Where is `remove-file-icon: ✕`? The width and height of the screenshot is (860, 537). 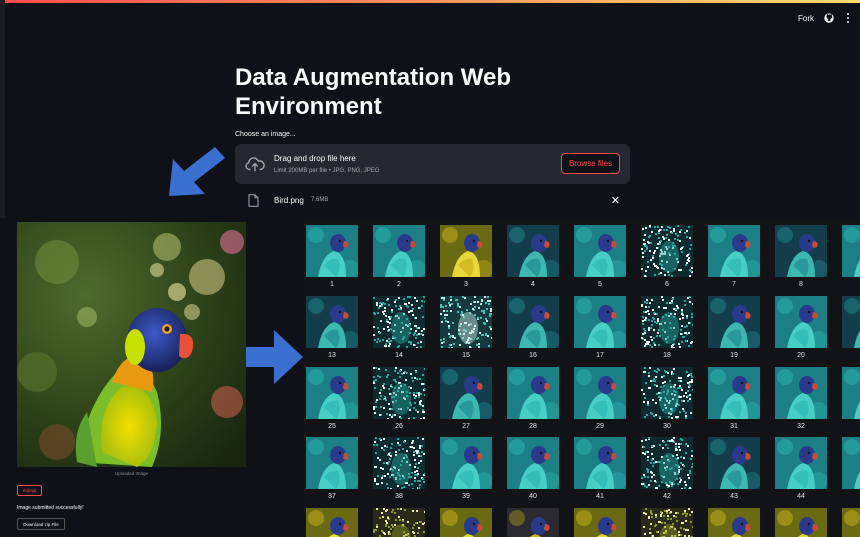
remove-file-icon: ✕ is located at coordinates (615, 200).